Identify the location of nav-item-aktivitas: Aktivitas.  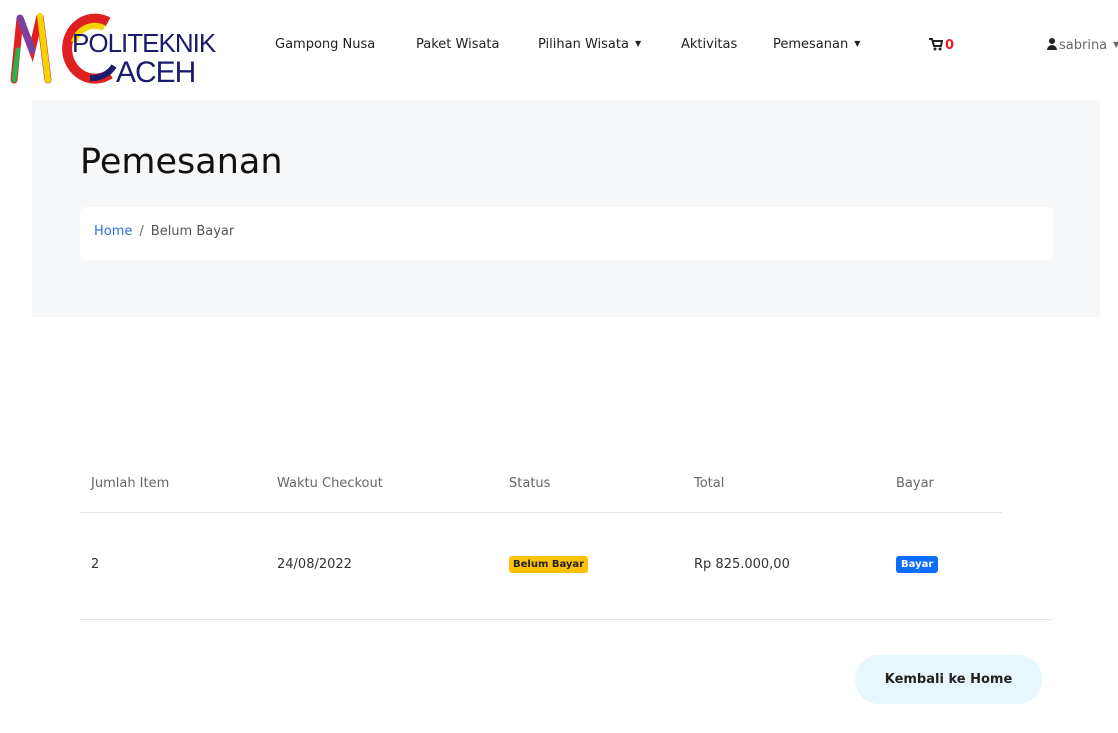
(709, 44).